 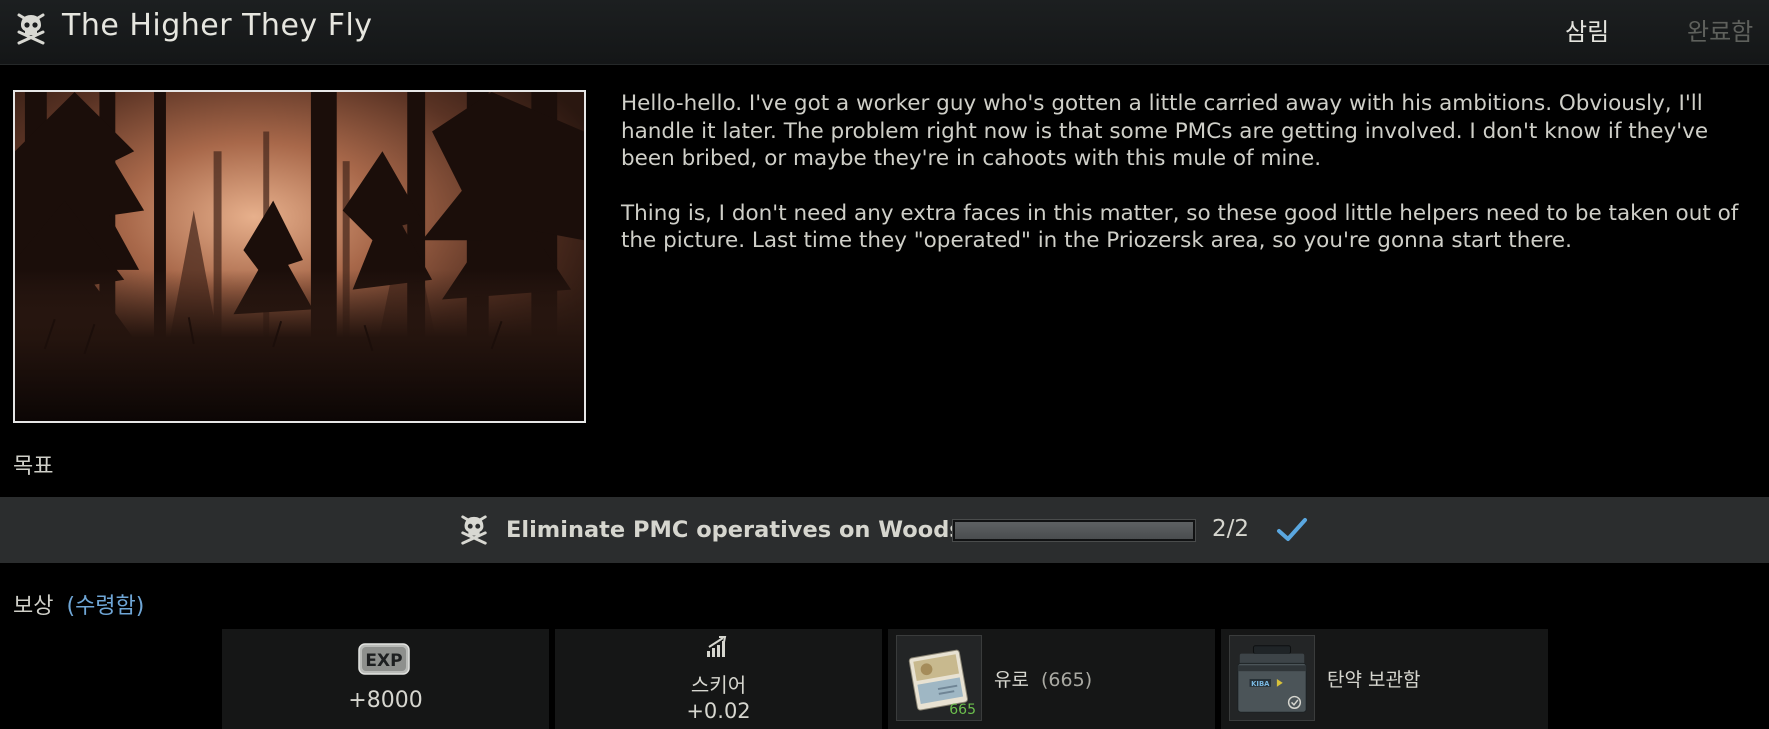 I want to click on euro-item-label: 유로 (665), so click(x=1043, y=678).